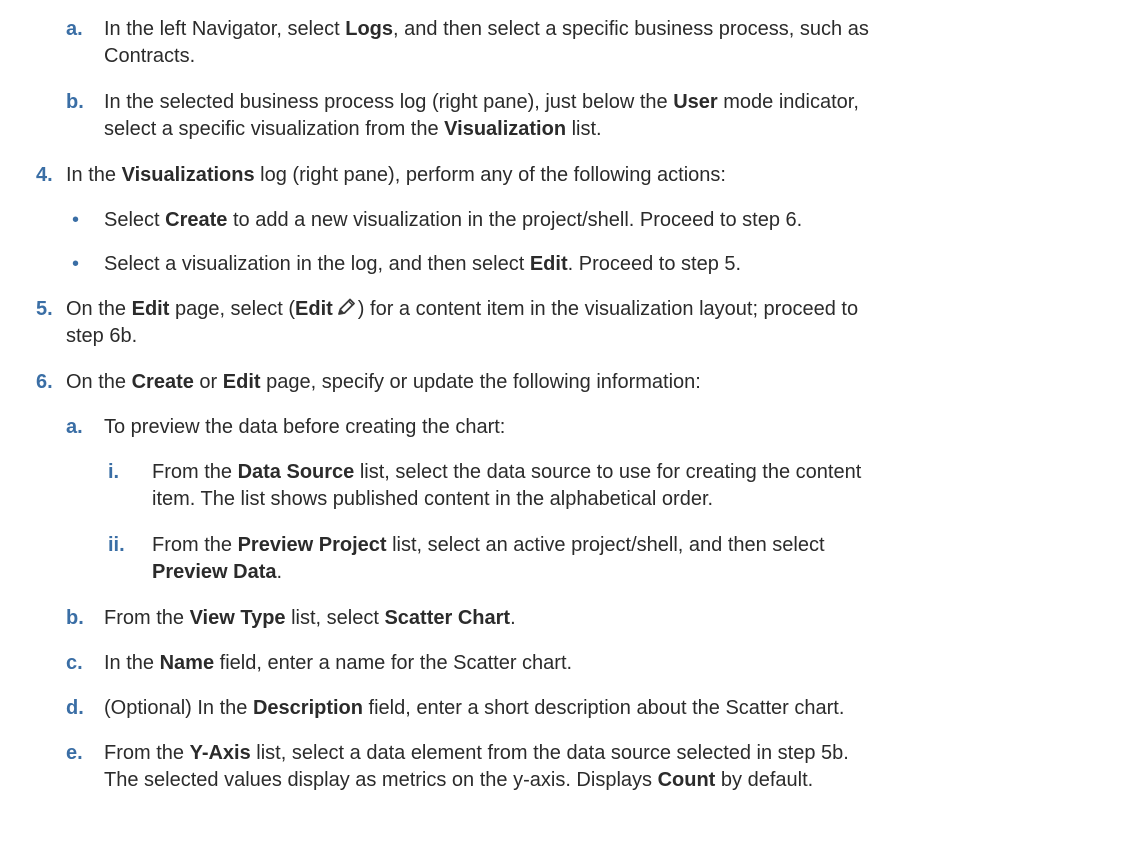  Describe the element at coordinates (208, 382) in the screenshot. I see `text: or` at that location.